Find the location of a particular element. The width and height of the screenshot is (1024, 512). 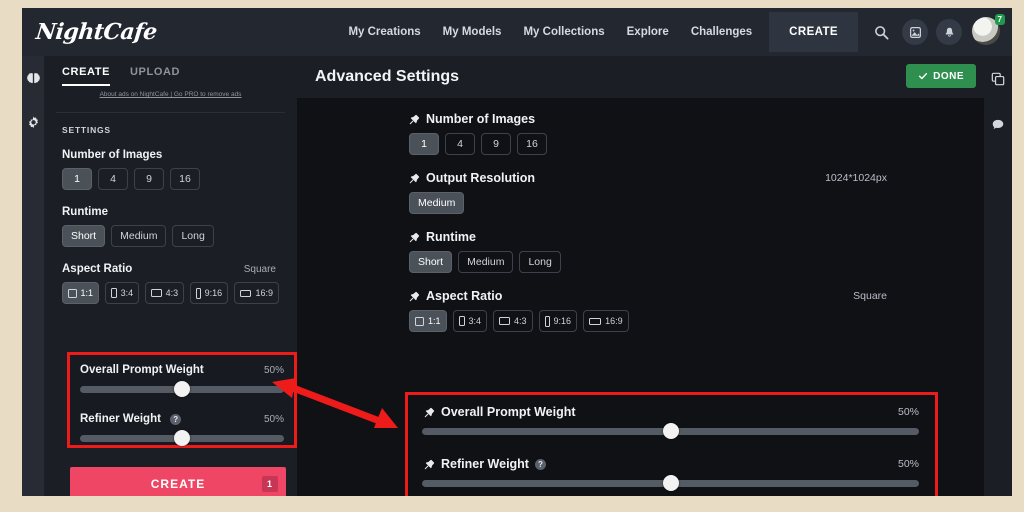

sidebar-ar-option-9-16: 9:16 is located at coordinates (209, 293).